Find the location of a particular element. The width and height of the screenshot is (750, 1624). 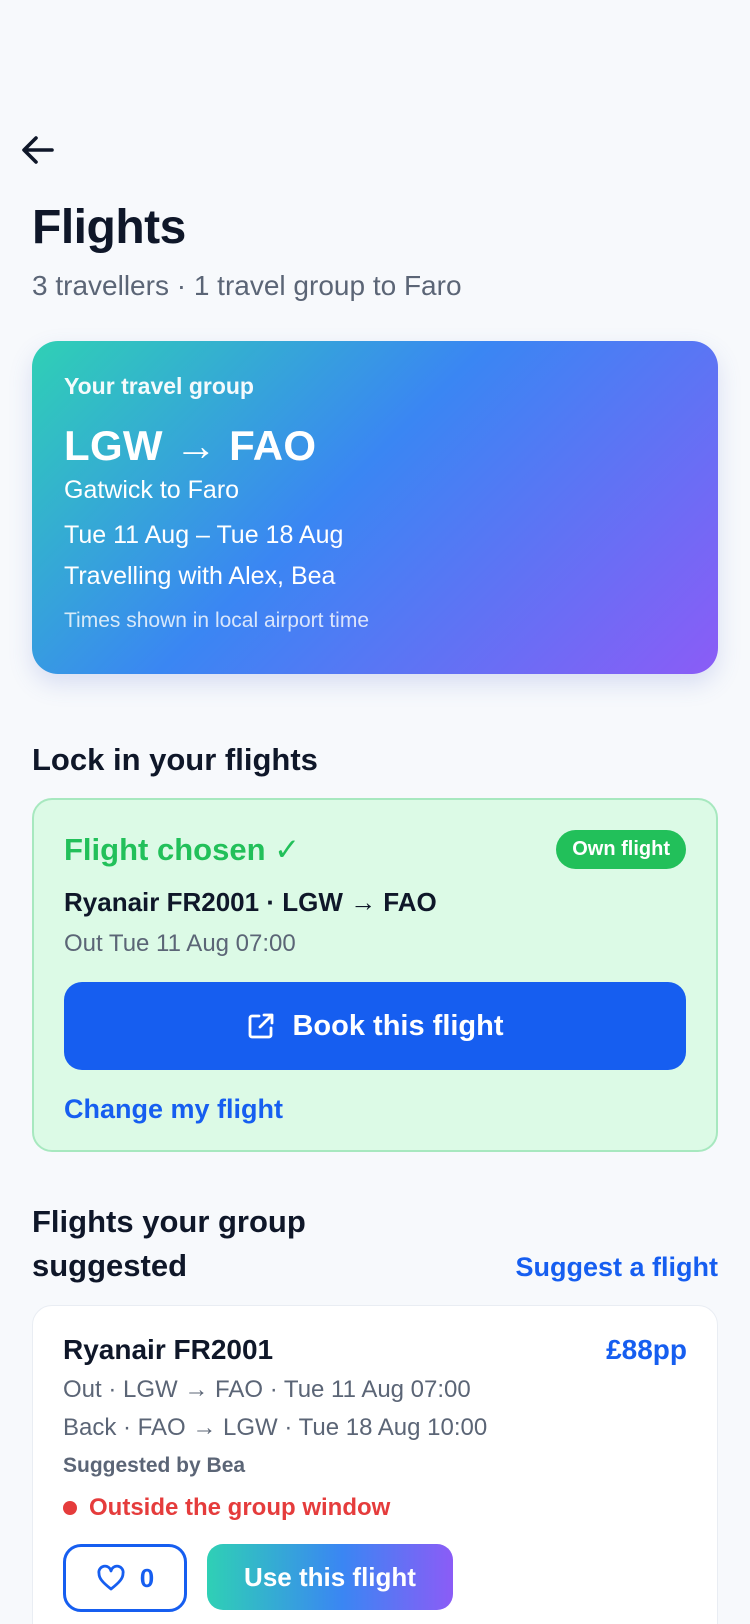

book-flight-button: Book this flight is located at coordinates (375, 1026).